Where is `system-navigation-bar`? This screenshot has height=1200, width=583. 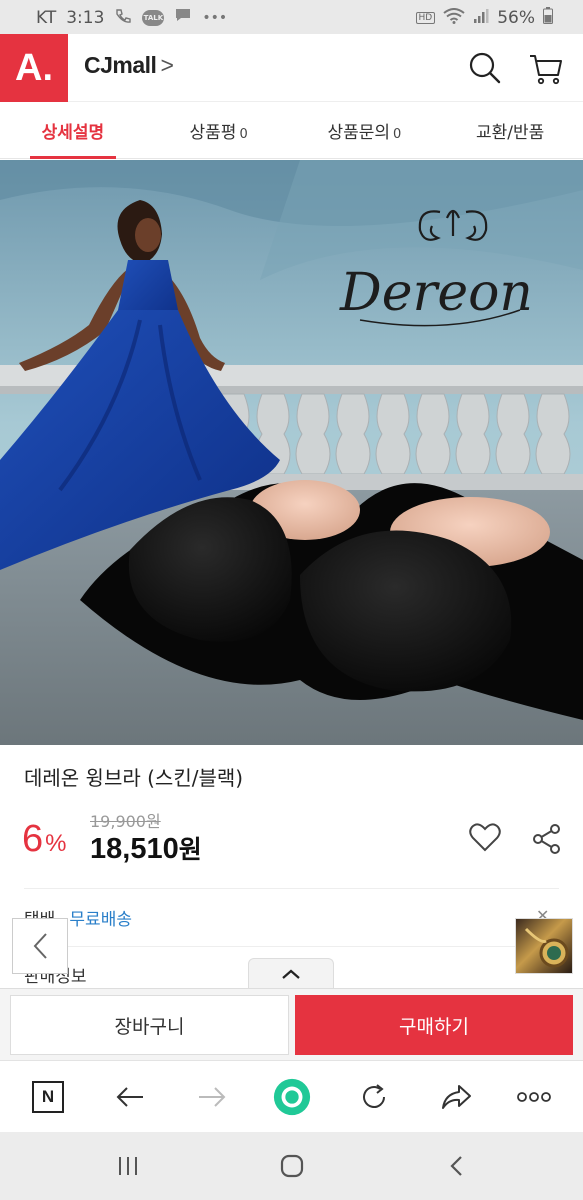 system-navigation-bar is located at coordinates (291, 1166).